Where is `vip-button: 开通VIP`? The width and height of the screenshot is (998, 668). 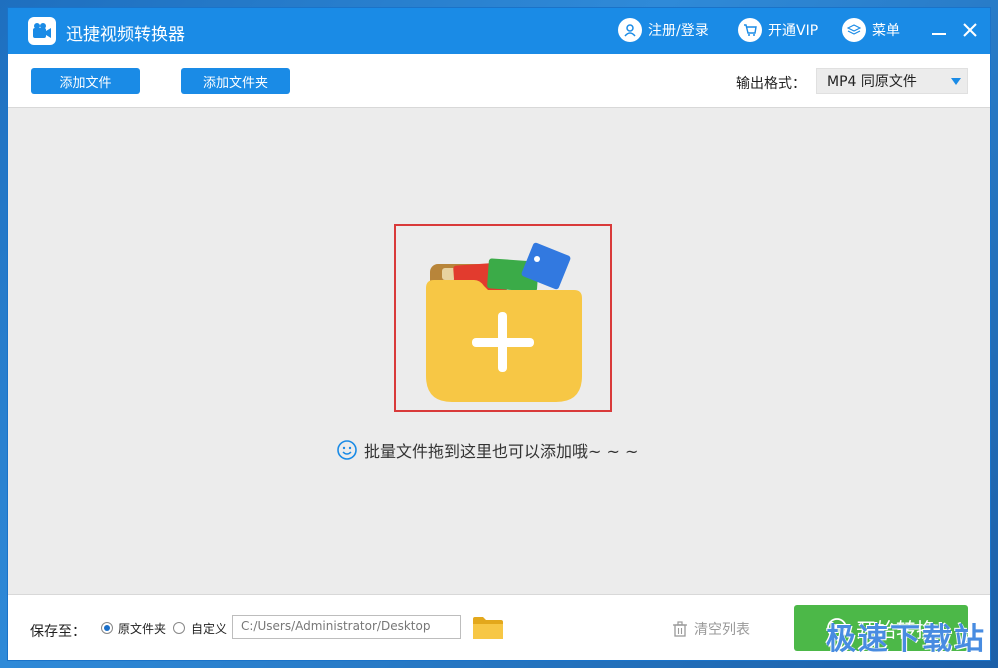 vip-button: 开通VIP is located at coordinates (778, 30).